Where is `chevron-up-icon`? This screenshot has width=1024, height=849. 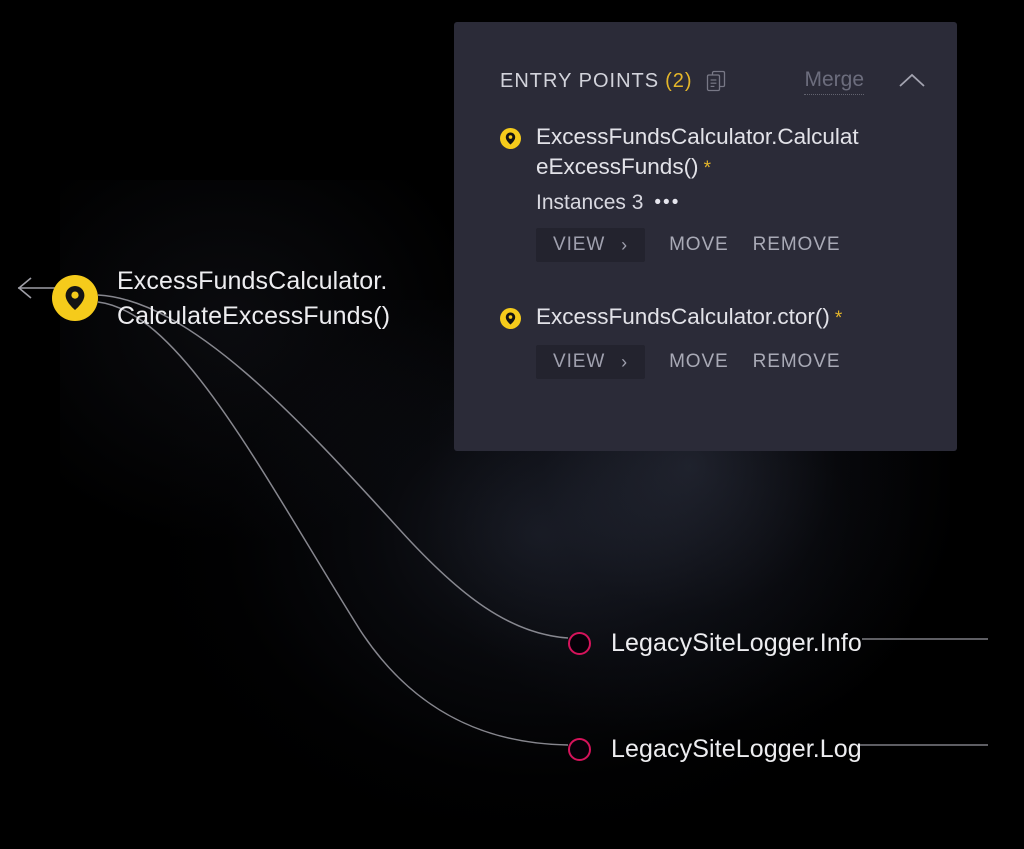 chevron-up-icon is located at coordinates (912, 81).